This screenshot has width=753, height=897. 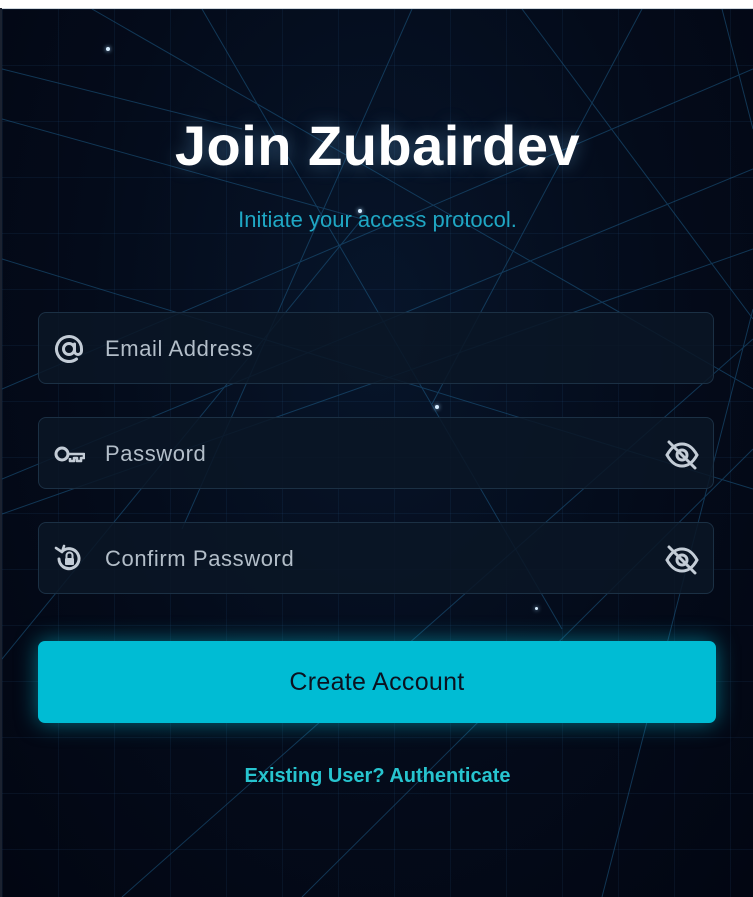 What do you see at coordinates (67, 557) in the screenshot?
I see `lock-reset-icon` at bounding box center [67, 557].